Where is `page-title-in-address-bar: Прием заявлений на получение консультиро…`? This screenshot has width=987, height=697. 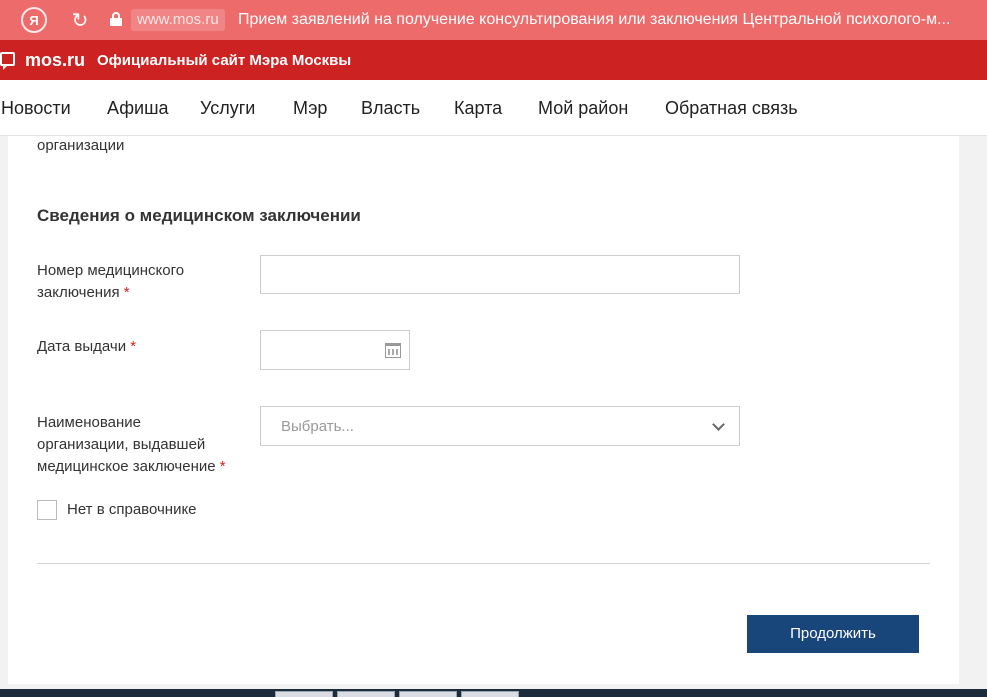 page-title-in-address-bar: Прием заявлений на получение консультиро… is located at coordinates (594, 20).